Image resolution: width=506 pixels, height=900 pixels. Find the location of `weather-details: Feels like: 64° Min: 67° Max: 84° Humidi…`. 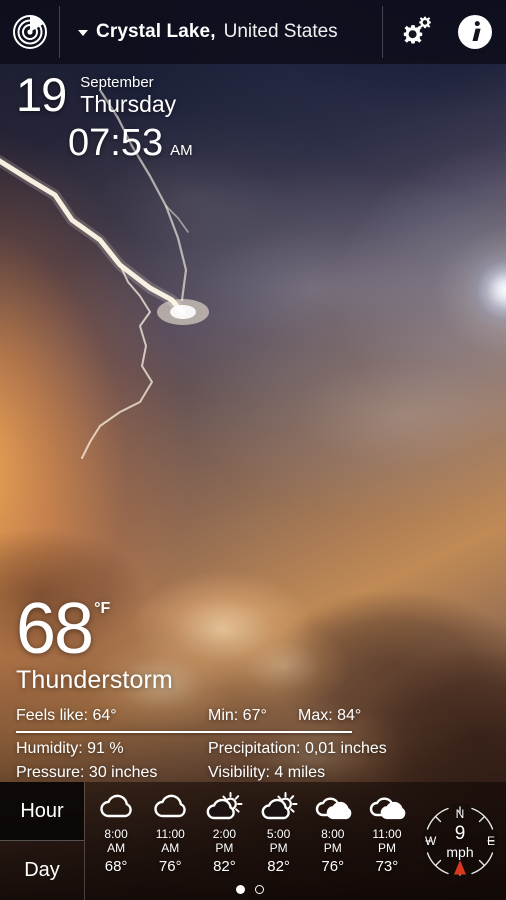

weather-details: Feels like: 64° Min: 67° Max: 84° Humidi… is located at coordinates (231, 744).